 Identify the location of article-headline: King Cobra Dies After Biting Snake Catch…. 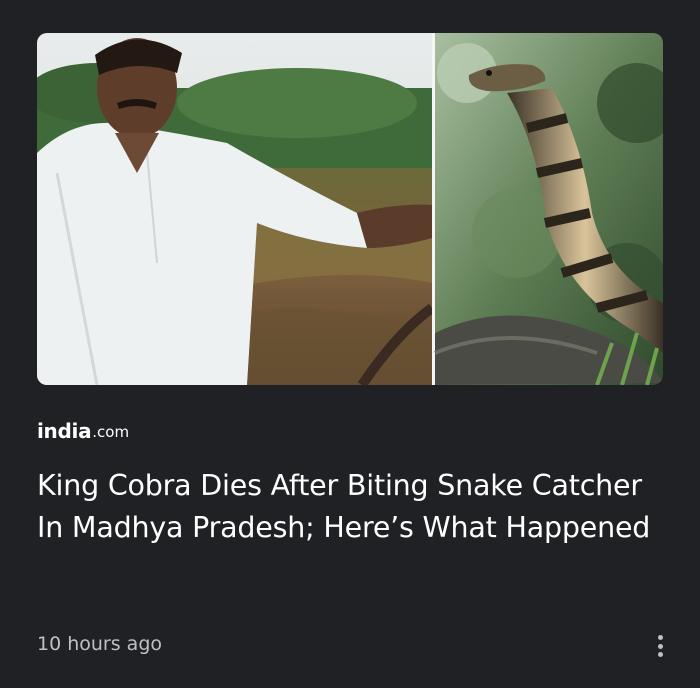
(347, 507).